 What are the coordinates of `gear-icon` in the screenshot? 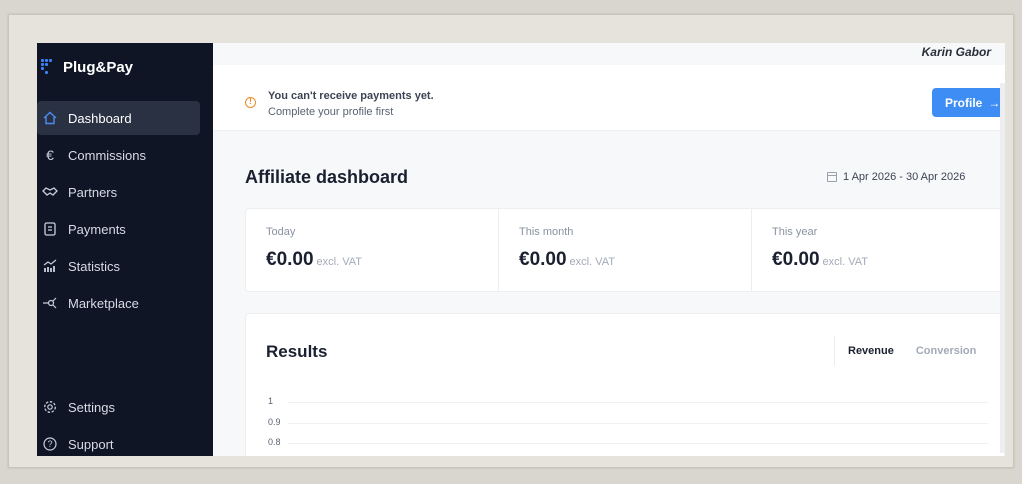 It's located at (50, 407).